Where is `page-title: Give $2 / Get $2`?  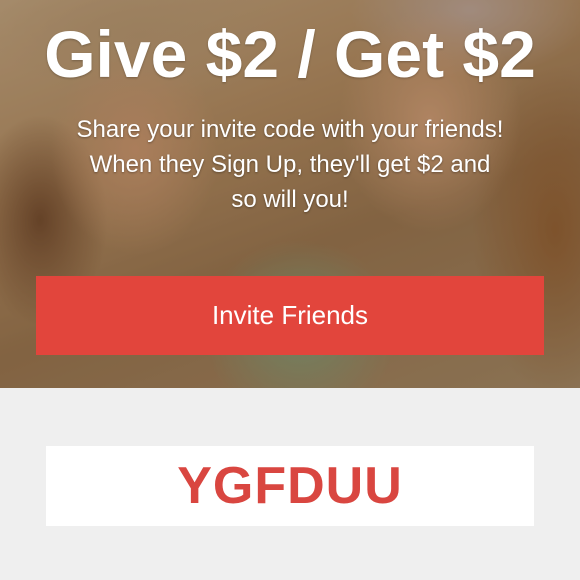
page-title: Give $2 / Get $2 is located at coordinates (290, 54).